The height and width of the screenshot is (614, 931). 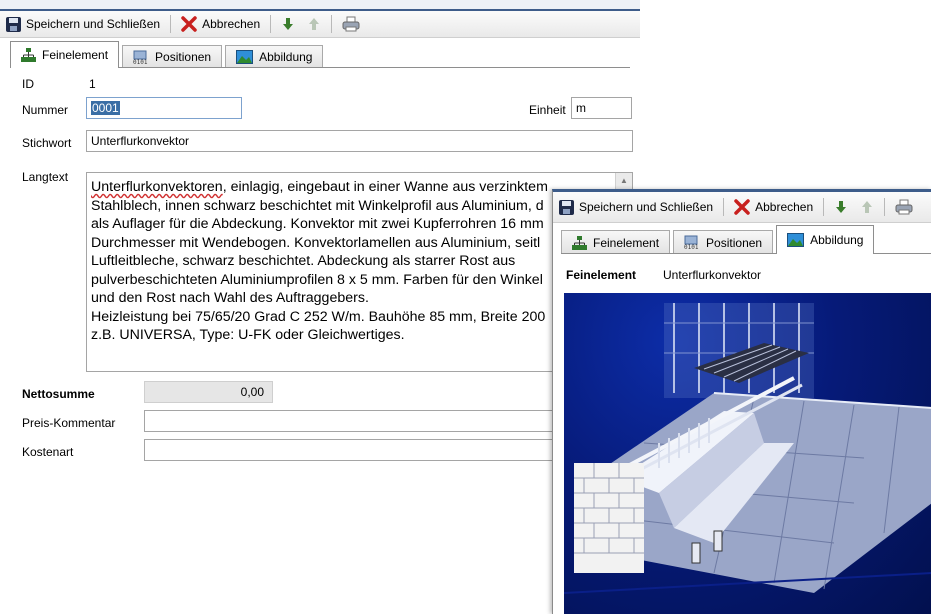 What do you see at coordinates (601, 275) in the screenshot?
I see `feinelement-label: Feinelement` at bounding box center [601, 275].